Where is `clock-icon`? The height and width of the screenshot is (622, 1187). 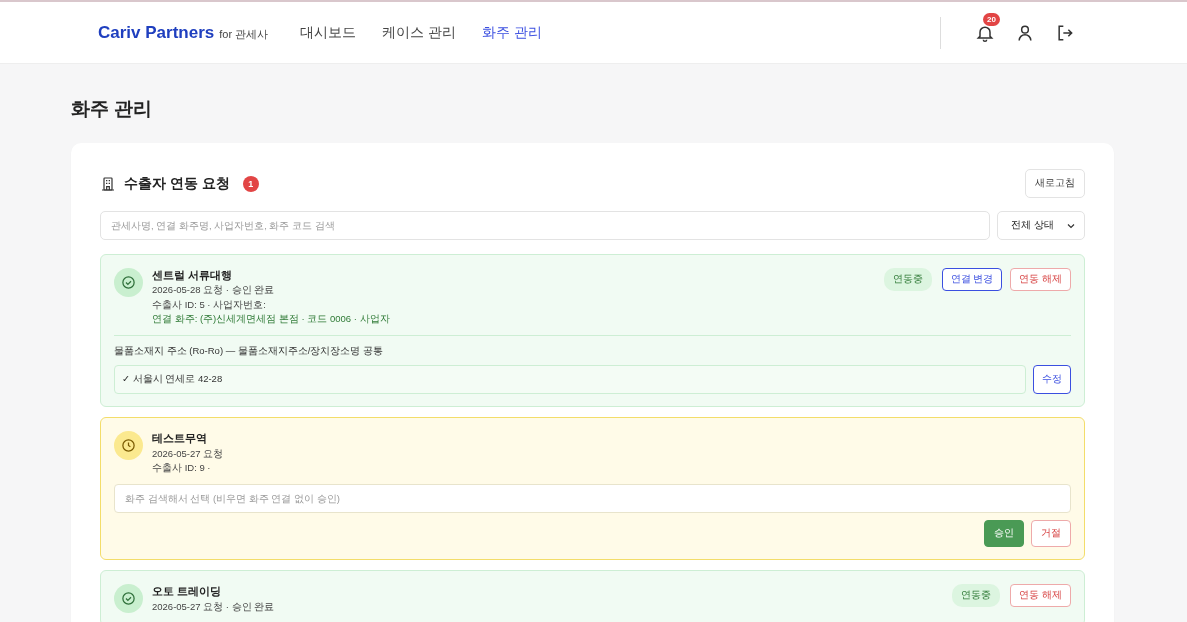
clock-icon is located at coordinates (128, 446).